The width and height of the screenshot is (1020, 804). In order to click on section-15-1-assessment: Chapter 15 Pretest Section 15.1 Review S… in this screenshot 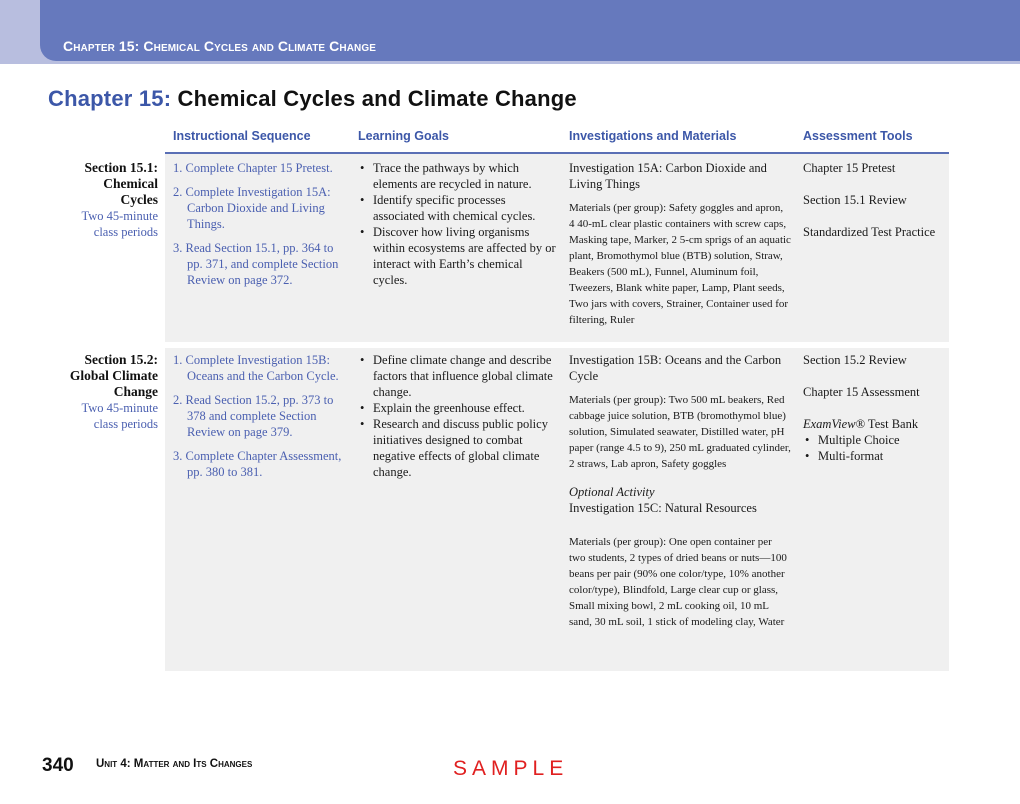, I will do `click(873, 208)`.